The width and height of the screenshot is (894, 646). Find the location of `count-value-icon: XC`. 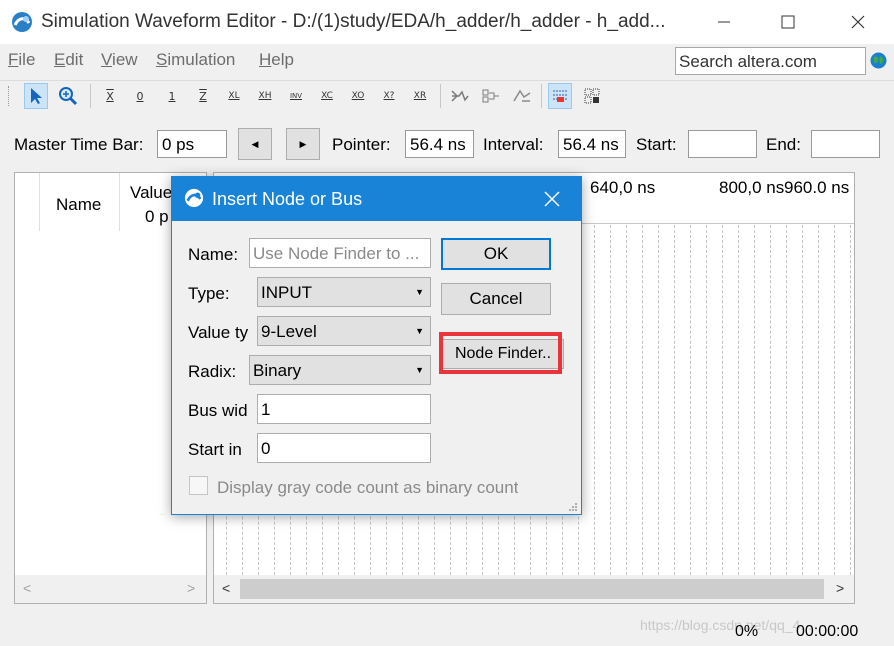

count-value-icon: XC is located at coordinates (327, 96).